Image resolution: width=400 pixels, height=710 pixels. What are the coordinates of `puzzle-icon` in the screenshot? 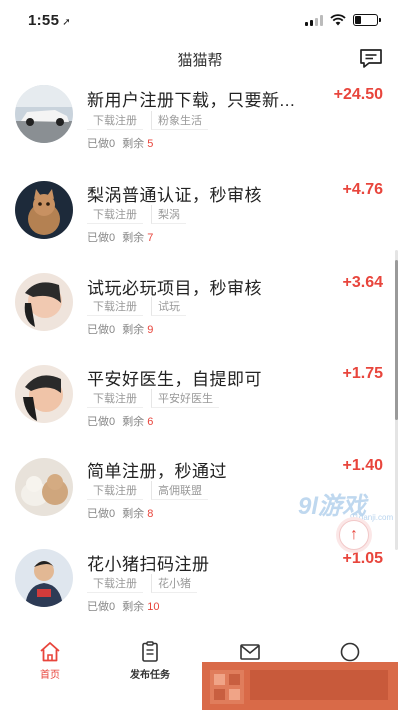 It's located at (227, 687).